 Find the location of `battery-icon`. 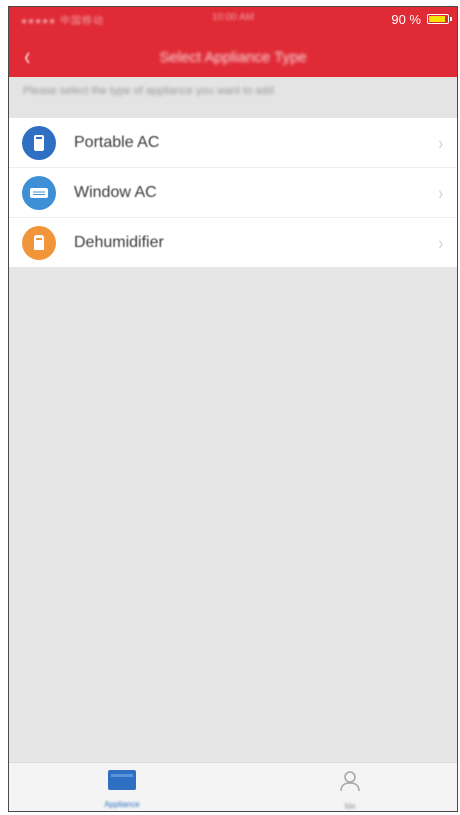

battery-icon is located at coordinates (439, 19).